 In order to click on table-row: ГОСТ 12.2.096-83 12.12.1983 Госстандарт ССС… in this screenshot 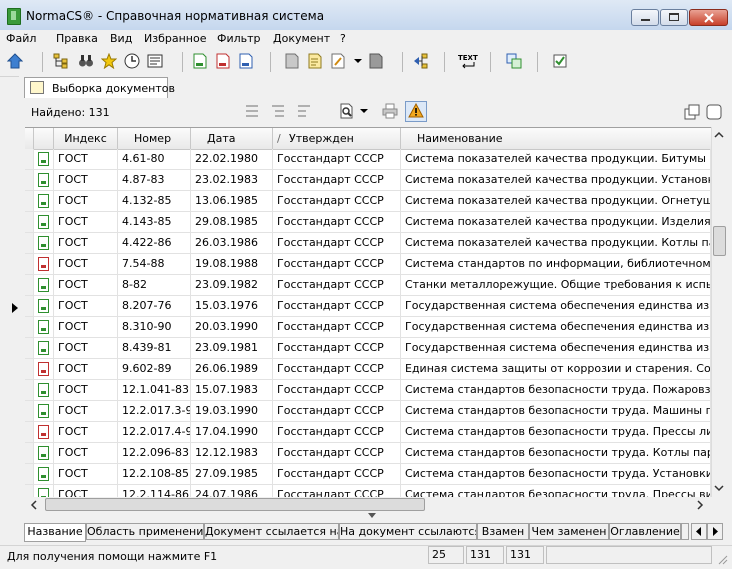, I will do `click(368, 453)`.